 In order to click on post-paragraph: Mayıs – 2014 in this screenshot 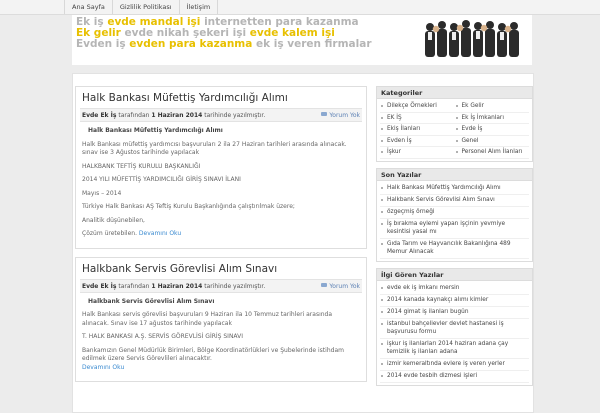, I will do `click(102, 193)`.